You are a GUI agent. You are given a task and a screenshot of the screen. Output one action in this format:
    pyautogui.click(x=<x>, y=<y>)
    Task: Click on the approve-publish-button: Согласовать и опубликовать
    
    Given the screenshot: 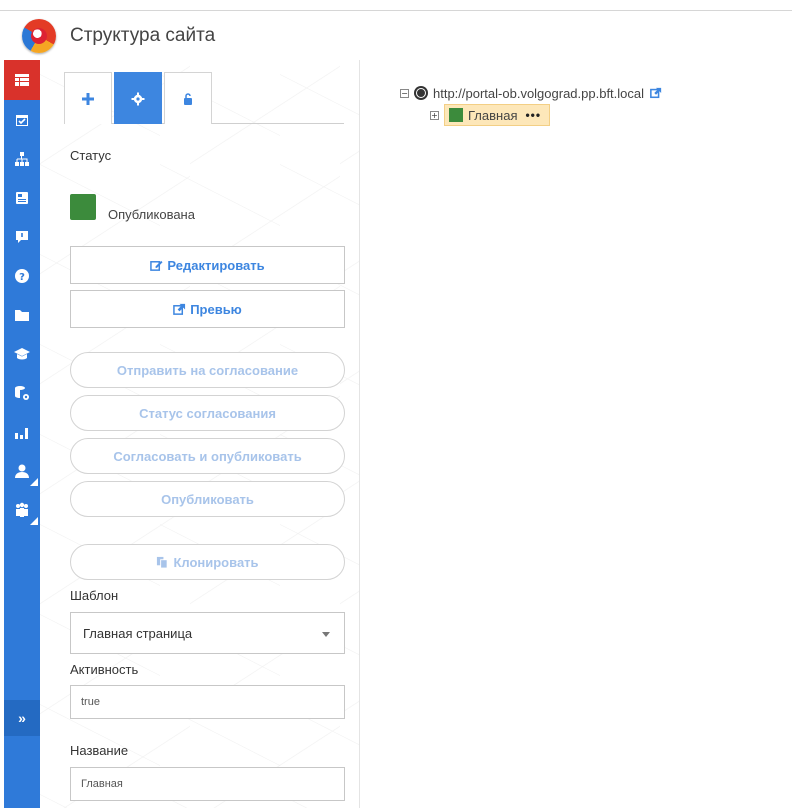 What is the action you would take?
    pyautogui.click(x=207, y=456)
    